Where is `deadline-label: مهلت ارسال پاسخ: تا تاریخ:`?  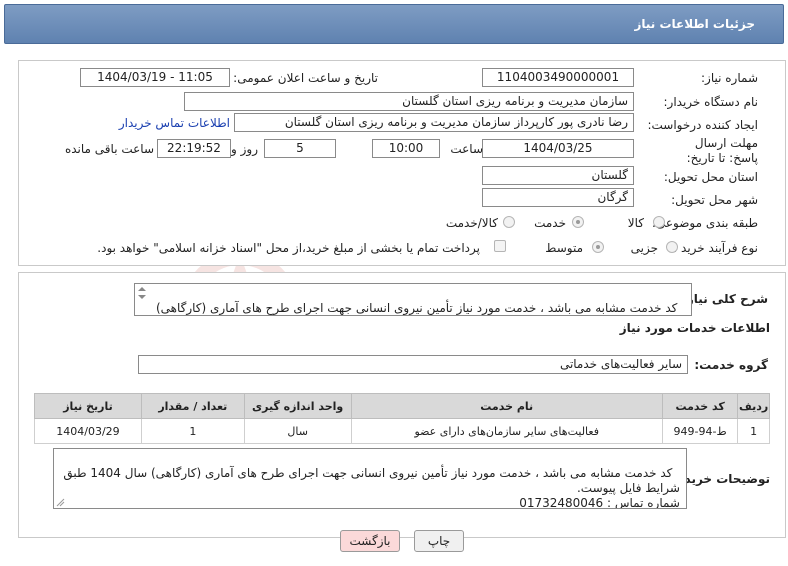
deadline-label: مهلت ارسال پاسخ: تا تاریخ: is located at coordinates (722, 150).